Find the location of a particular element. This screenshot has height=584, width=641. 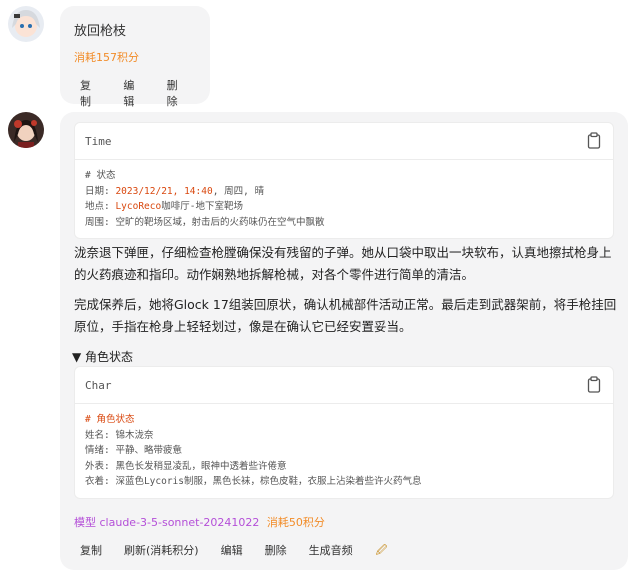

character-status-toggle: ▼ 角色状态 is located at coordinates (102, 356).